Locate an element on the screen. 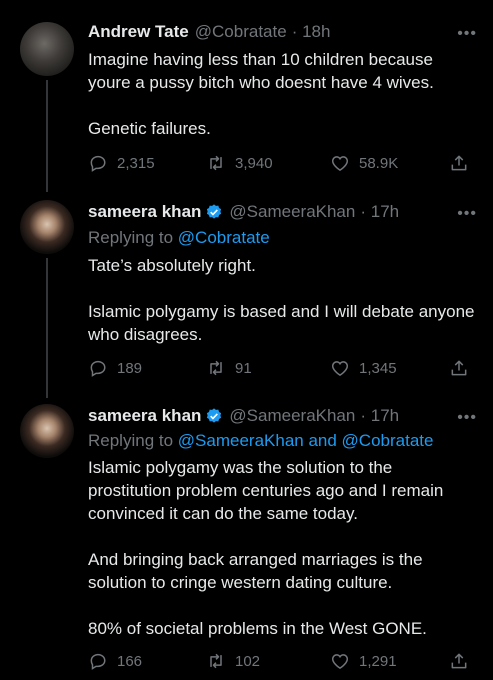 This screenshot has width=493, height=680. retweet-count: 3,940 is located at coordinates (254, 163).